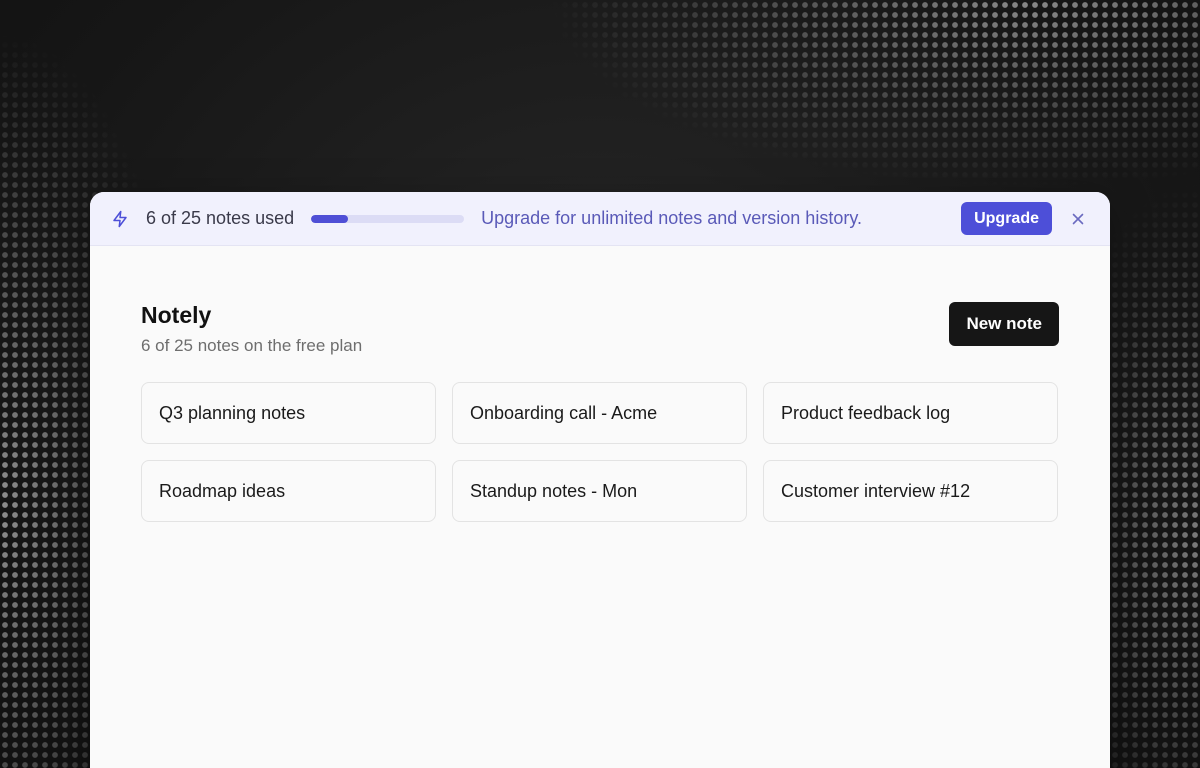 The height and width of the screenshot is (768, 1200). What do you see at coordinates (120, 219) in the screenshot?
I see `bolt-icon` at bounding box center [120, 219].